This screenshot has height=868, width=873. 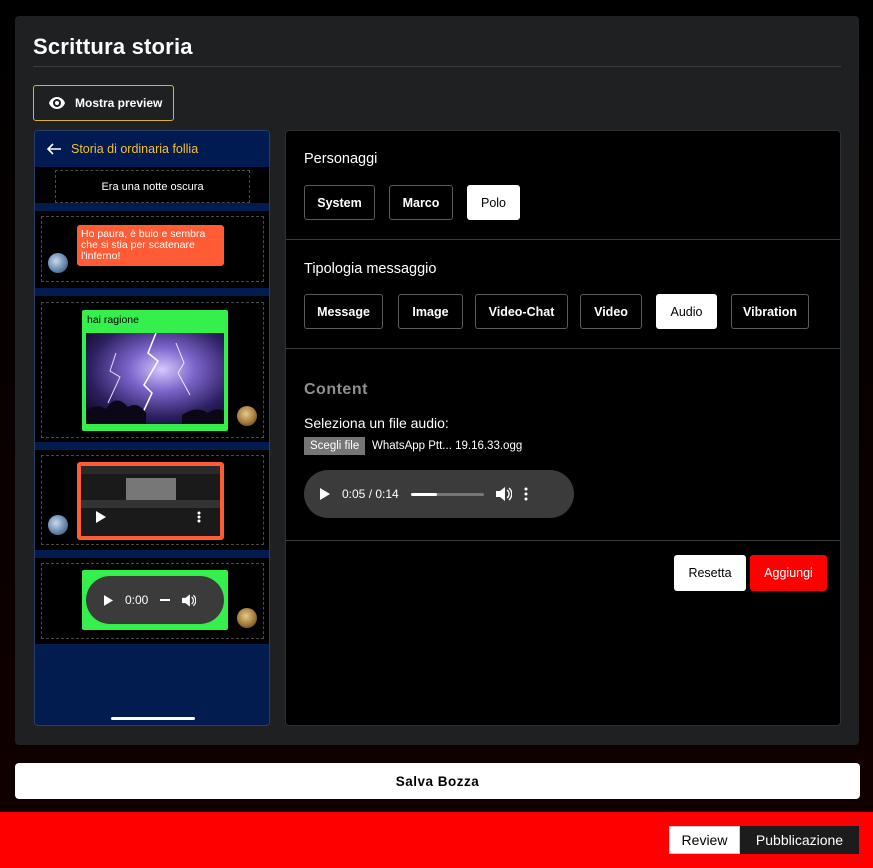 I want to click on audio-player: 0:05 / 0:14, so click(x=439, y=494).